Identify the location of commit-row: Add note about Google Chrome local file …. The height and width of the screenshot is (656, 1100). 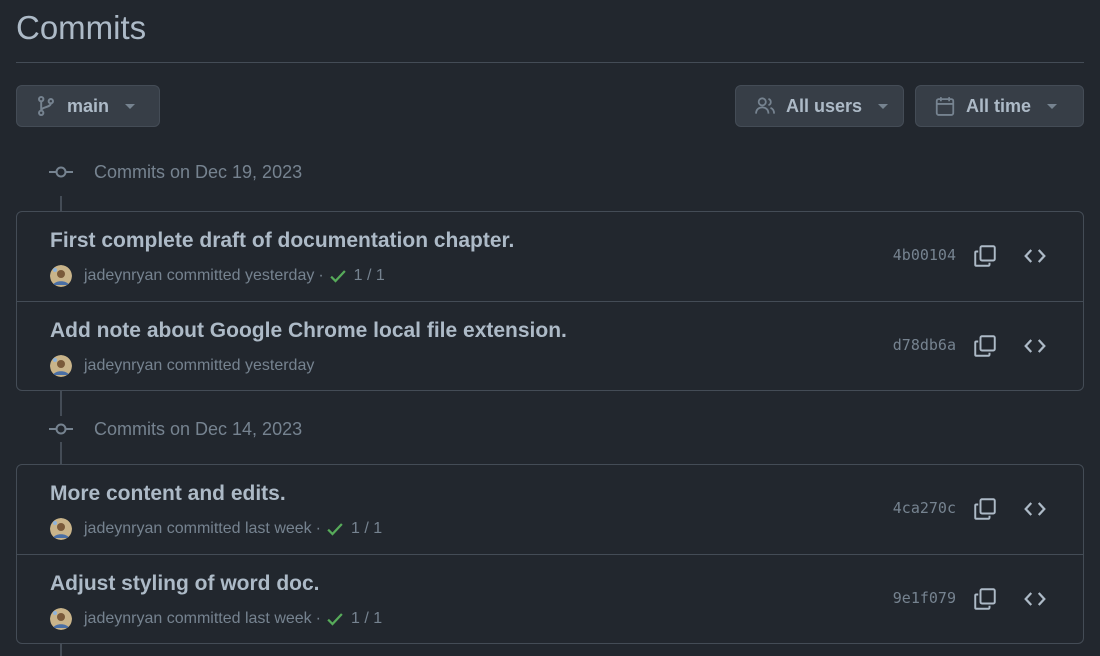
(550, 345).